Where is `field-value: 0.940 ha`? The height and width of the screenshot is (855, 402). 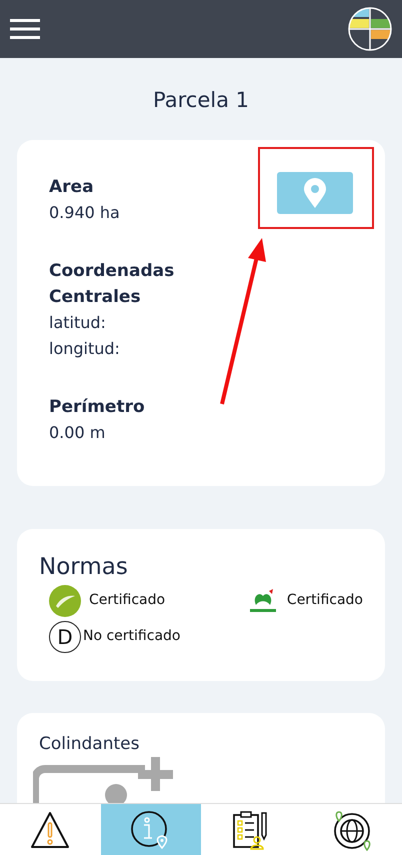 field-value: 0.940 ha is located at coordinates (85, 213).